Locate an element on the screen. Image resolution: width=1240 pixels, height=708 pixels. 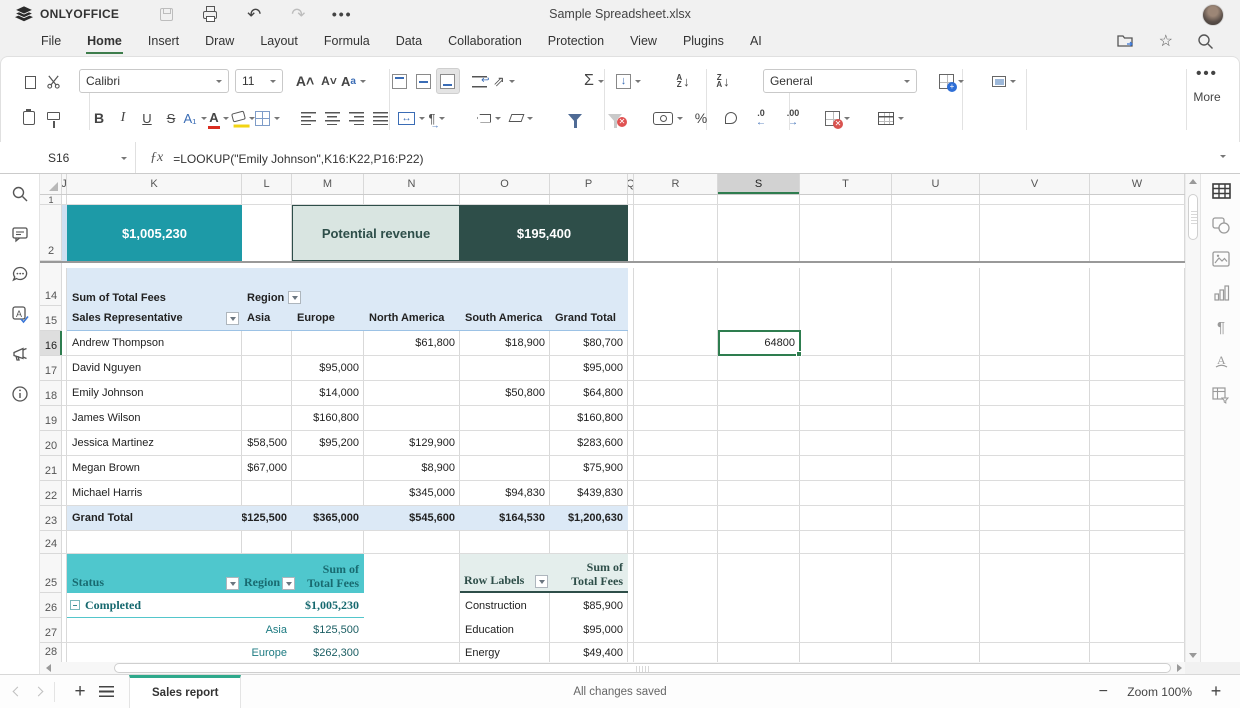
row-header: 21 is located at coordinates (51, 468).